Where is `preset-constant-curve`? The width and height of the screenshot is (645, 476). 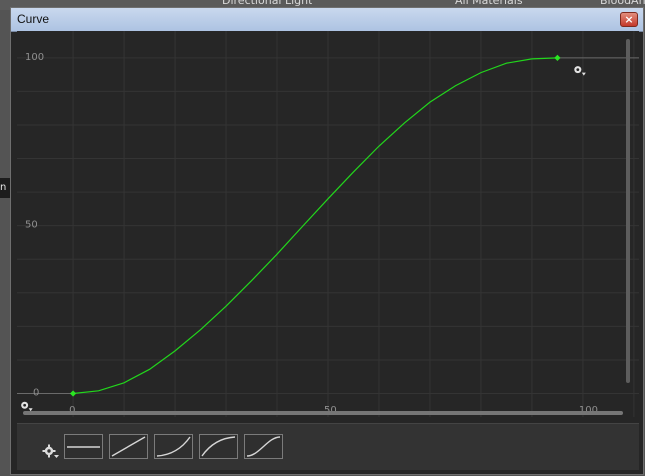
preset-constant-curve is located at coordinates (83, 447).